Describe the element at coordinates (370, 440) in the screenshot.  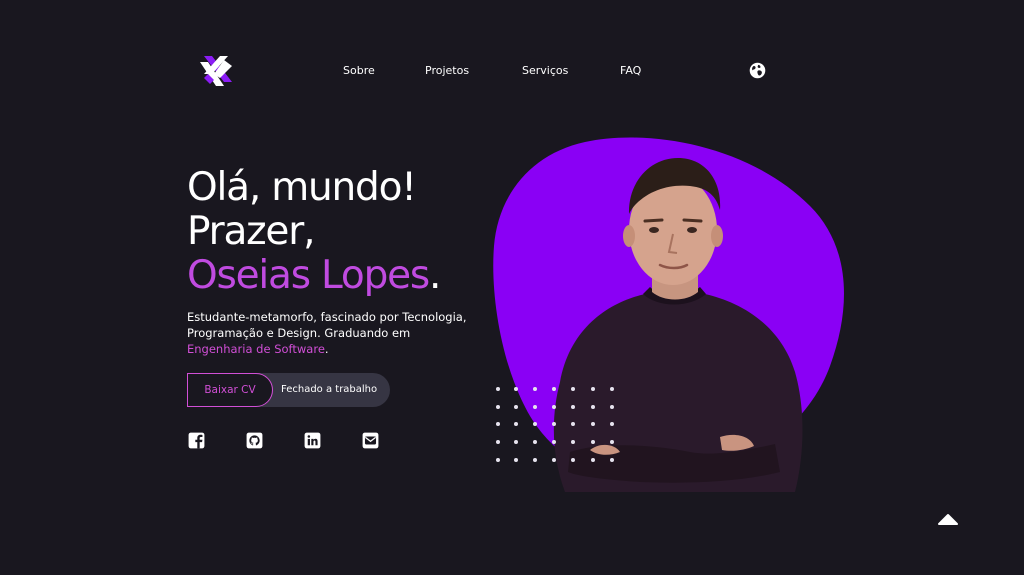
I see `email-icon` at that location.